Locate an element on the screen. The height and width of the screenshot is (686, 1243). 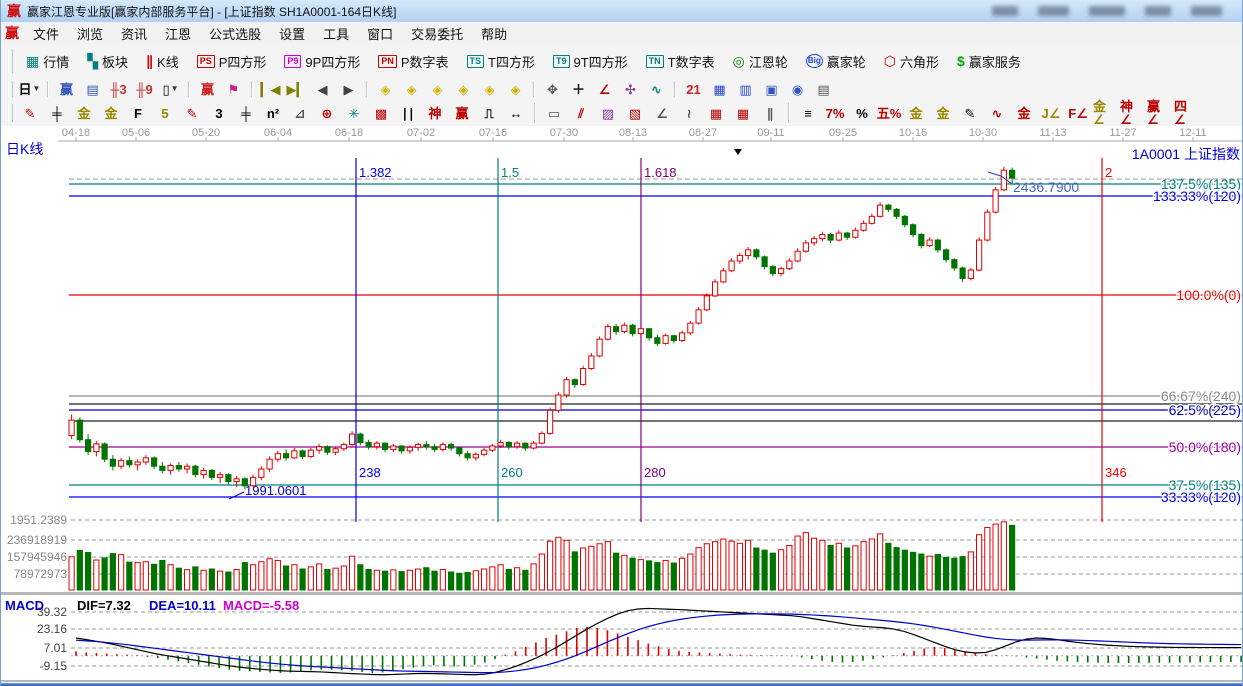
candle-pen-icon: ✎ is located at coordinates (970, 113).